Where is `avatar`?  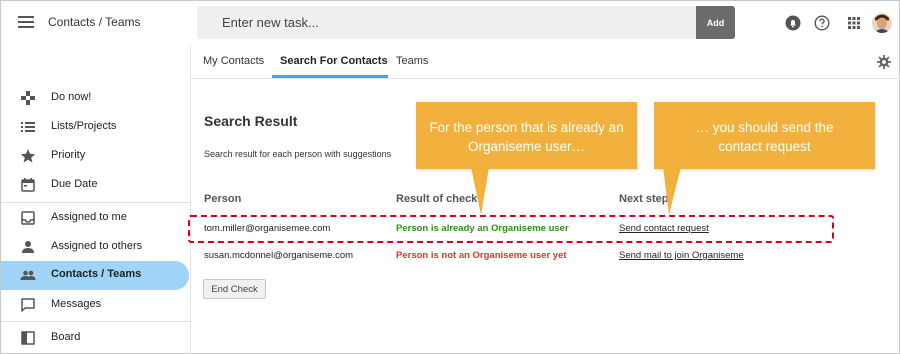 avatar is located at coordinates (882, 23).